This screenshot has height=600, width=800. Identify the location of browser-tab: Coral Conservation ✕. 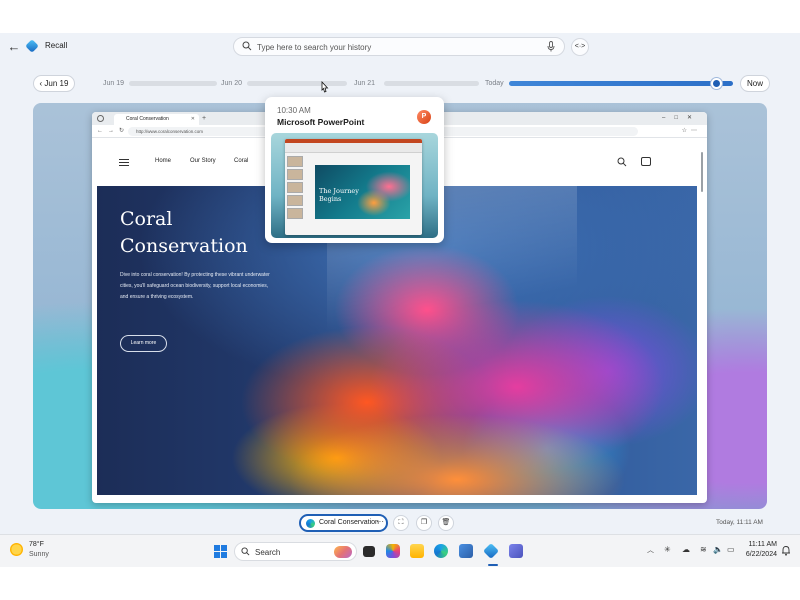
(156, 119).